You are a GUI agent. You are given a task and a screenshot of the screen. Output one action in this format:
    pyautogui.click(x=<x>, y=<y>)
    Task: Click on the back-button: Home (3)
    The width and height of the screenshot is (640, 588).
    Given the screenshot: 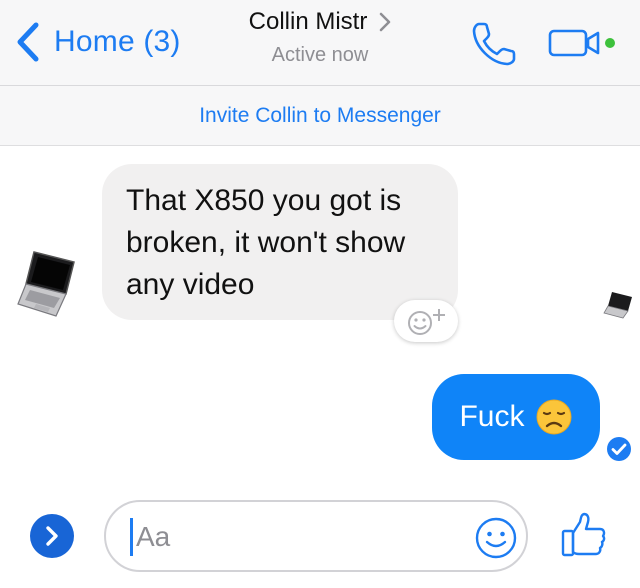 What is the action you would take?
    pyautogui.click(x=97, y=42)
    